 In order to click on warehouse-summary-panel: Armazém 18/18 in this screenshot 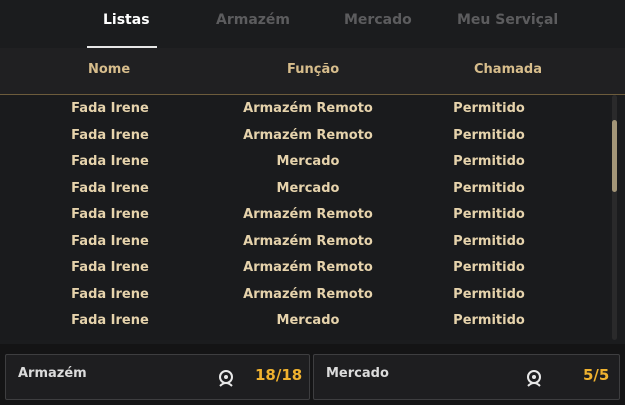, I will do `click(157, 377)`.